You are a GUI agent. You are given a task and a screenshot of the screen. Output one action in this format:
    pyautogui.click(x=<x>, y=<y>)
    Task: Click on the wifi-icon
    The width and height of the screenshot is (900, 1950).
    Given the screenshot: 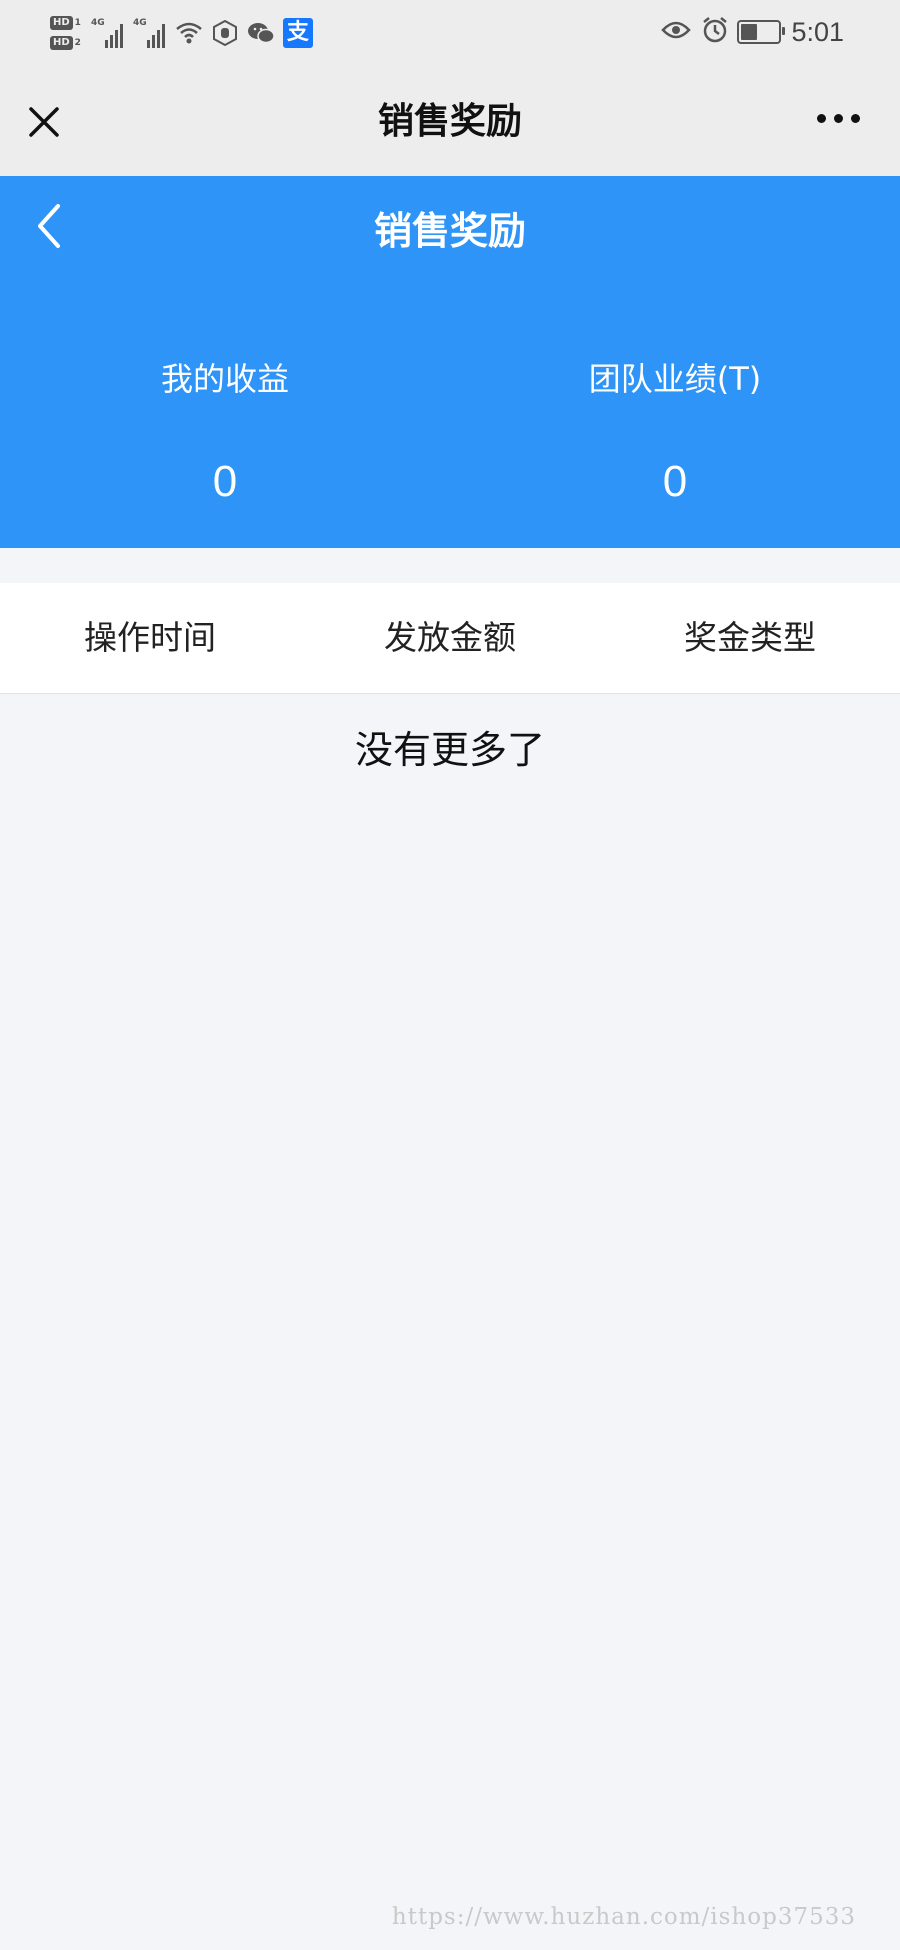 What is the action you would take?
    pyautogui.click(x=189, y=33)
    